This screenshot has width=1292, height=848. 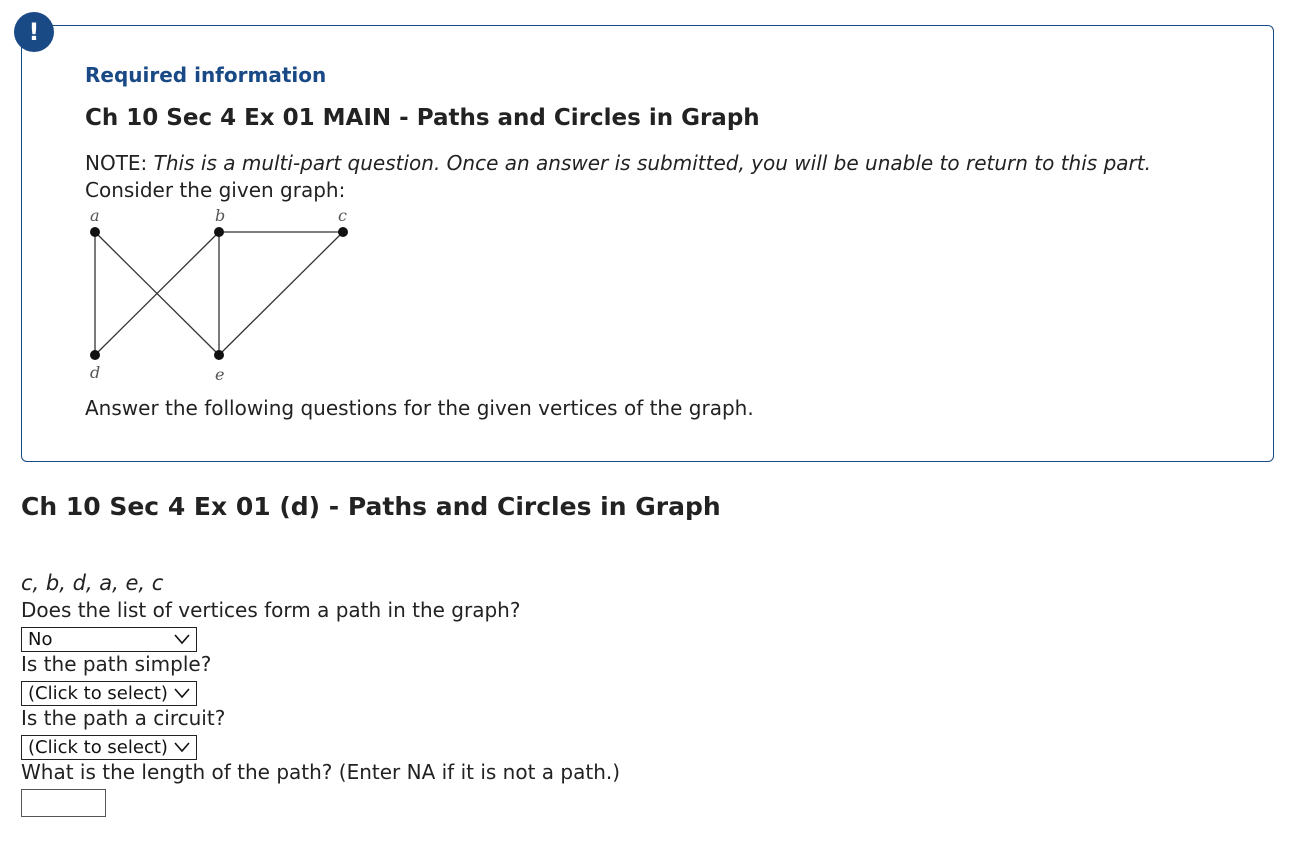 I want to click on edge-c-e, so click(x=281, y=293).